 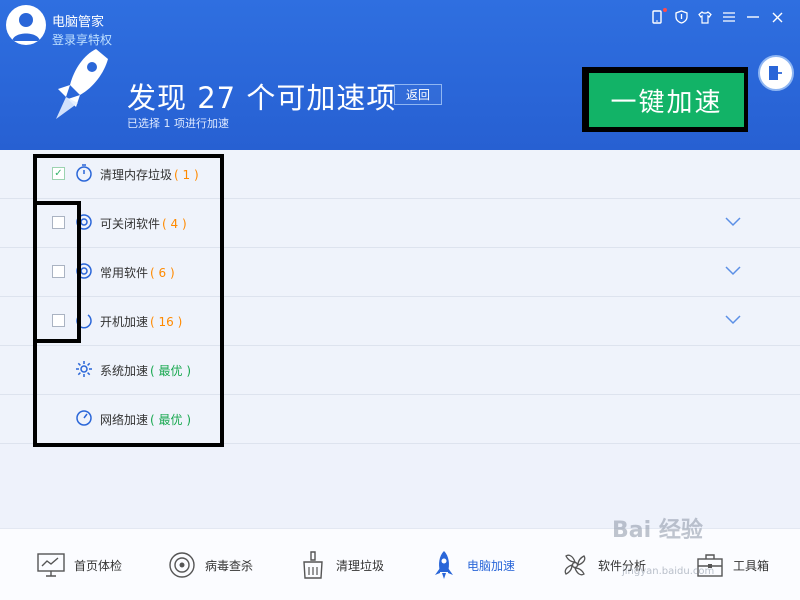 I want to click on watermark-url: jingyan.baidu.com, so click(x=668, y=571).